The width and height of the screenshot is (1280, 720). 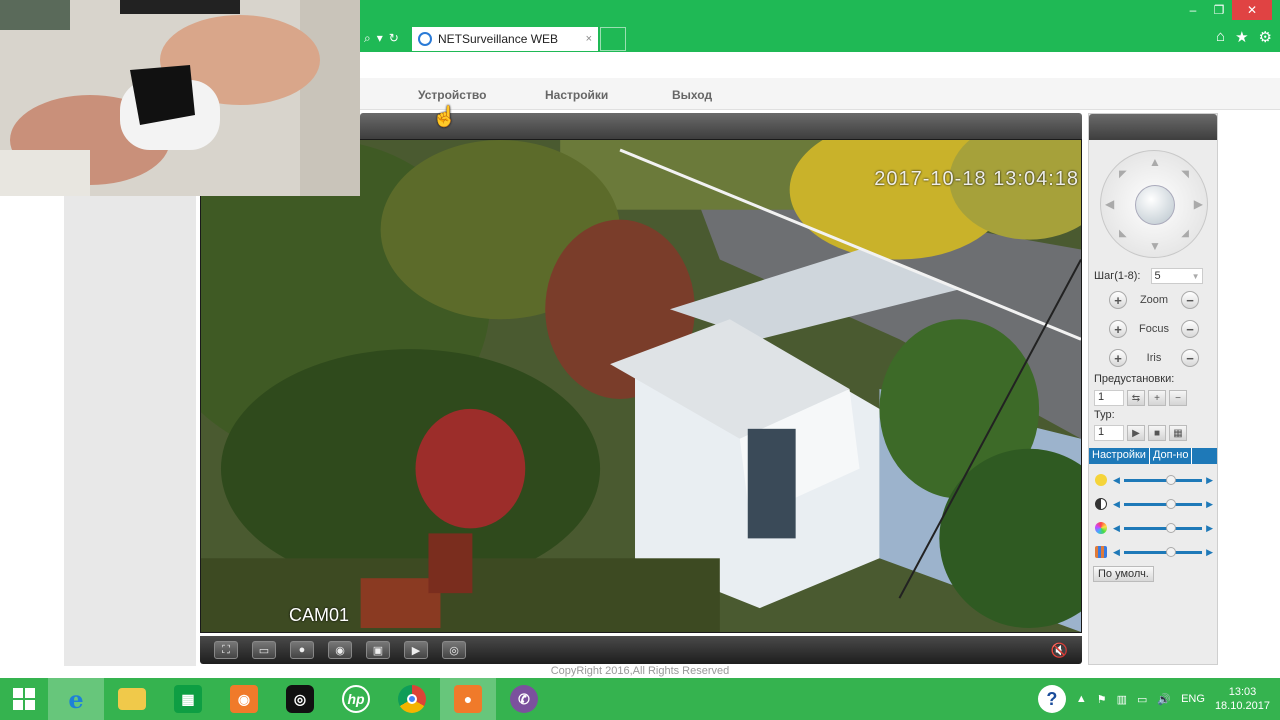 What do you see at coordinates (1219, 10) in the screenshot?
I see `restore-button: ❐` at bounding box center [1219, 10].